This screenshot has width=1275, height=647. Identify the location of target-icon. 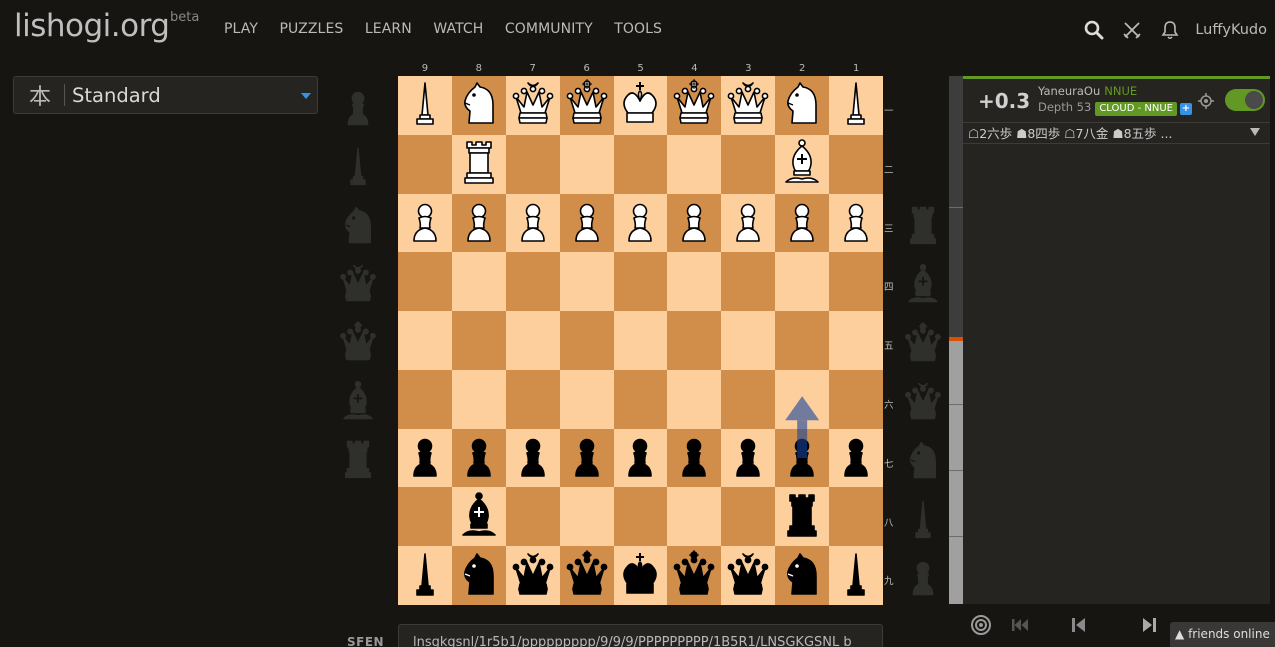
(1206, 103).